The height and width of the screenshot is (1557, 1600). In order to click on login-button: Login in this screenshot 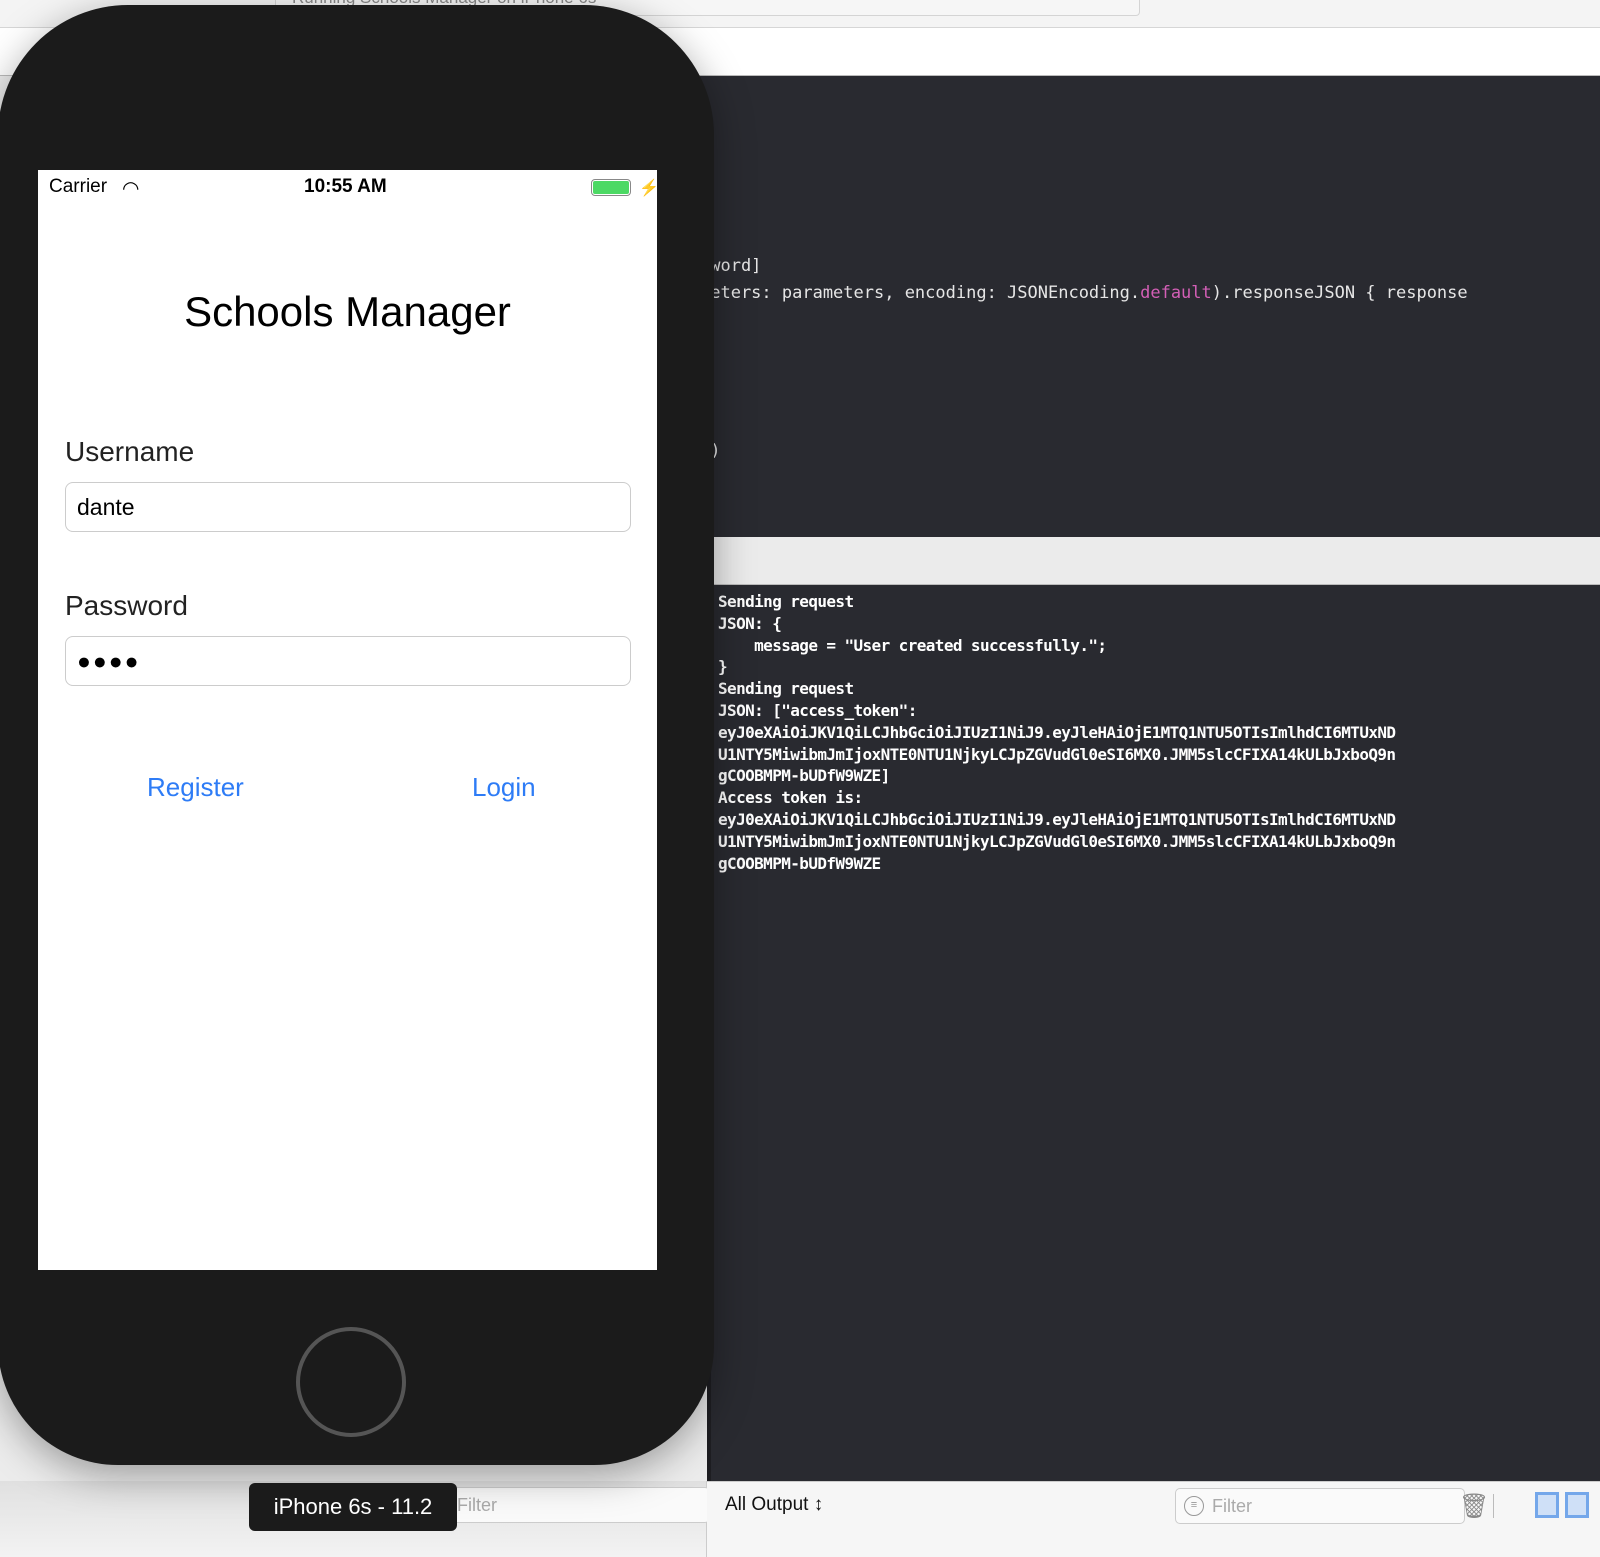, I will do `click(504, 787)`.